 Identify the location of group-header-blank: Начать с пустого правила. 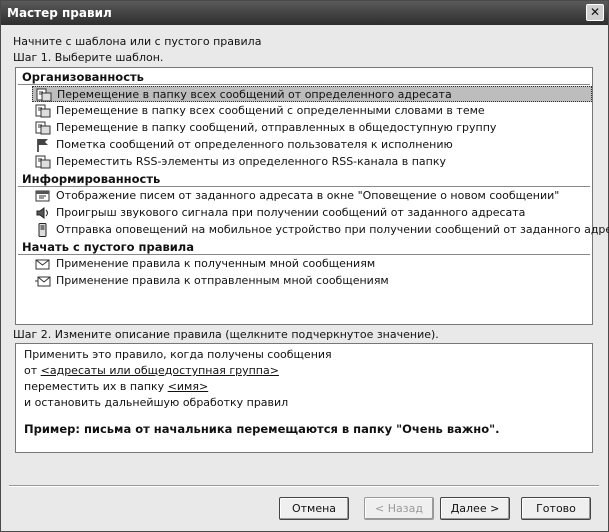
(108, 247).